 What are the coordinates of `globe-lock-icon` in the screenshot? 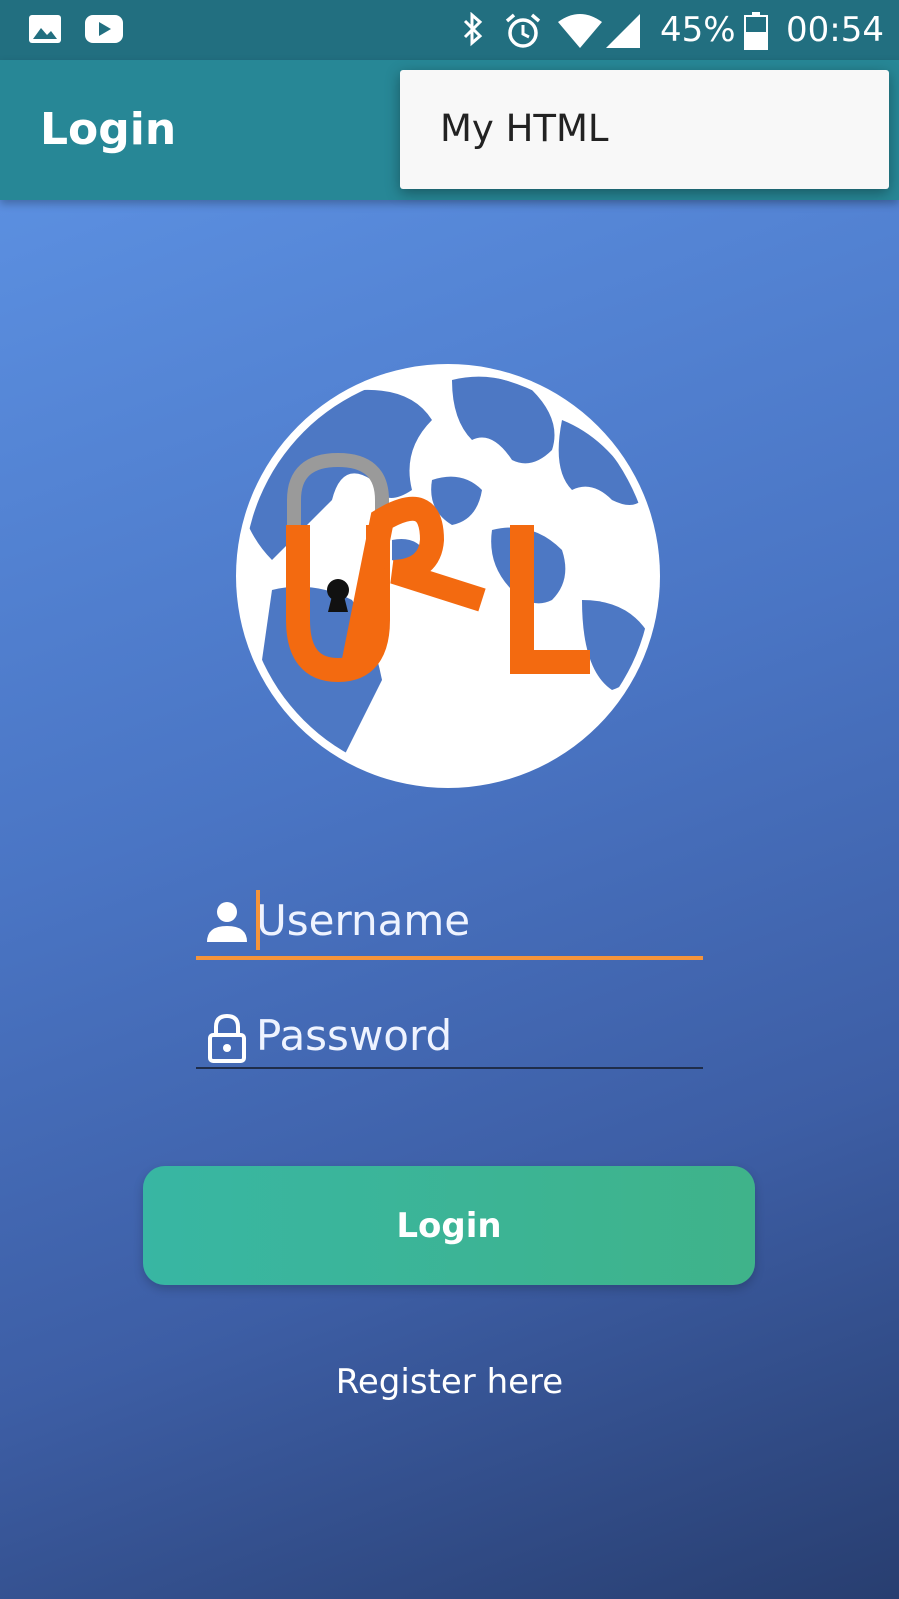 It's located at (448, 576).